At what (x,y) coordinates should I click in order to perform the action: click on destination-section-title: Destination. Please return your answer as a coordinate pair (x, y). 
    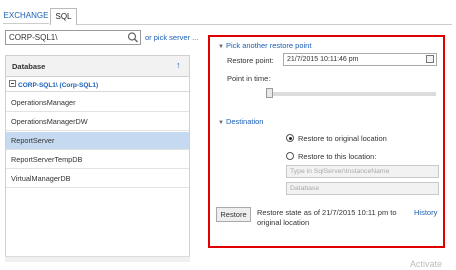
    Looking at the image, I should click on (244, 121).